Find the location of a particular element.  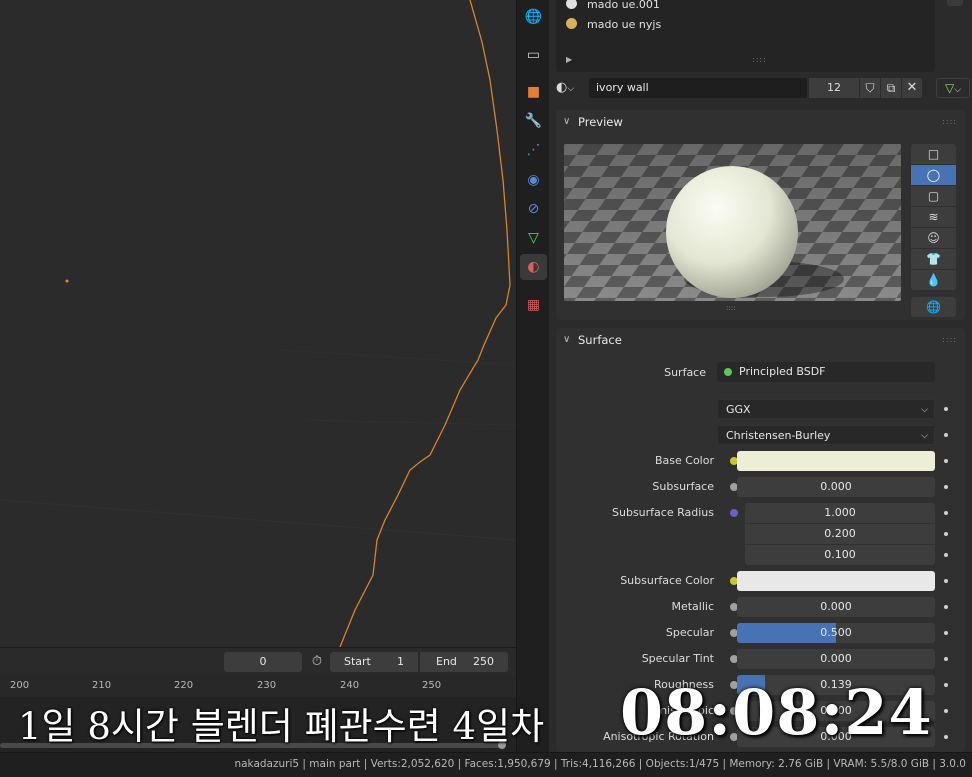

surface-label: Surface is located at coordinates (685, 372).